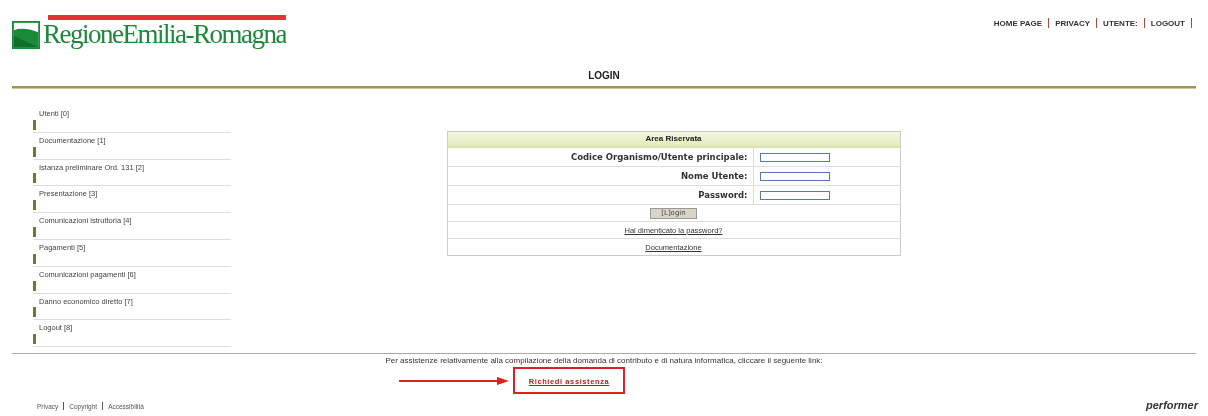  What do you see at coordinates (1073, 23) in the screenshot?
I see `nav-link: PRIVACY` at bounding box center [1073, 23].